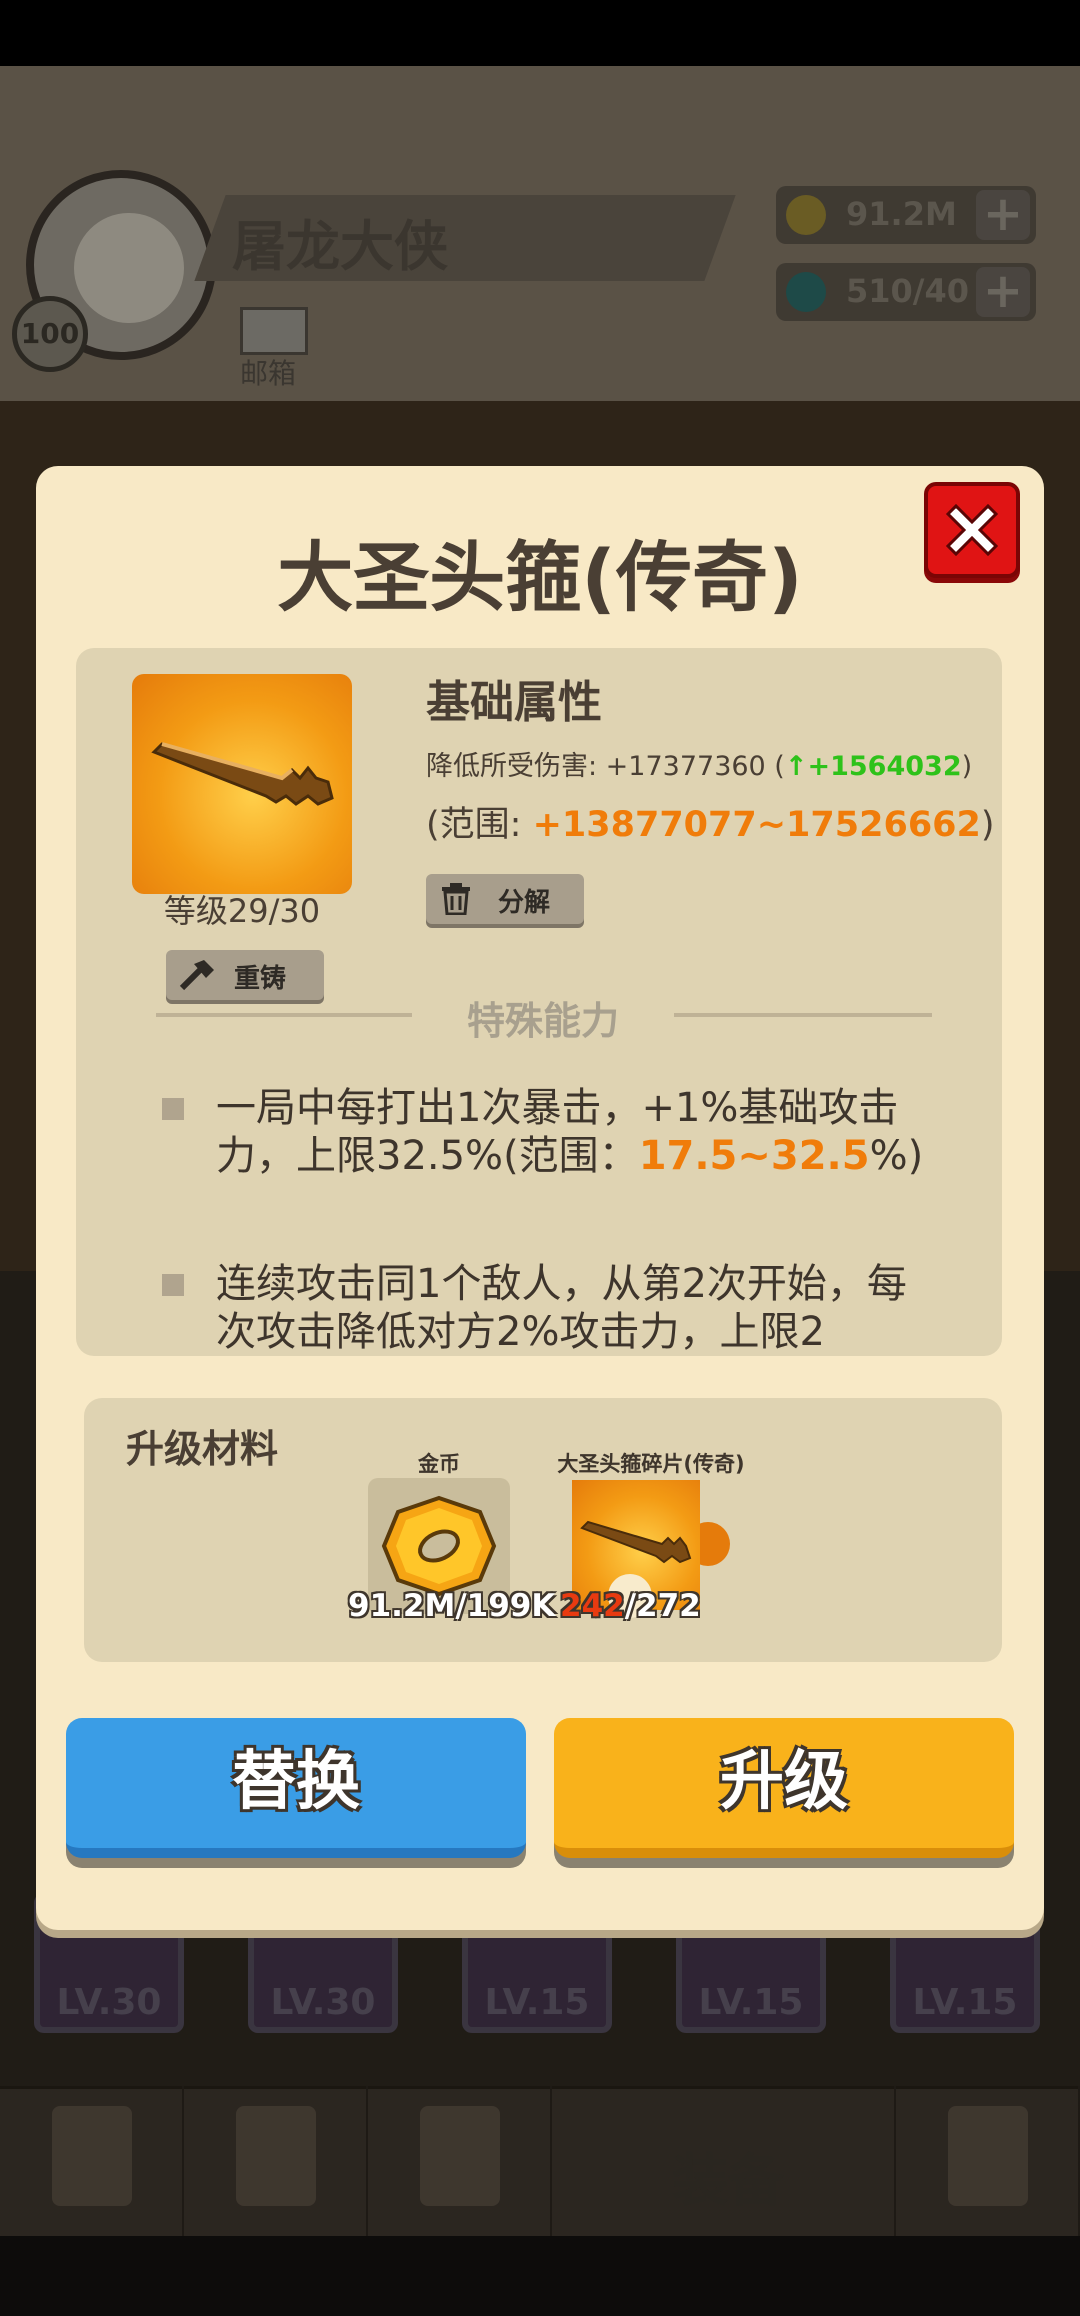 The image size is (1080, 2316). Describe the element at coordinates (460, 2156) in the screenshot. I see `crossed-swords-icon` at that location.